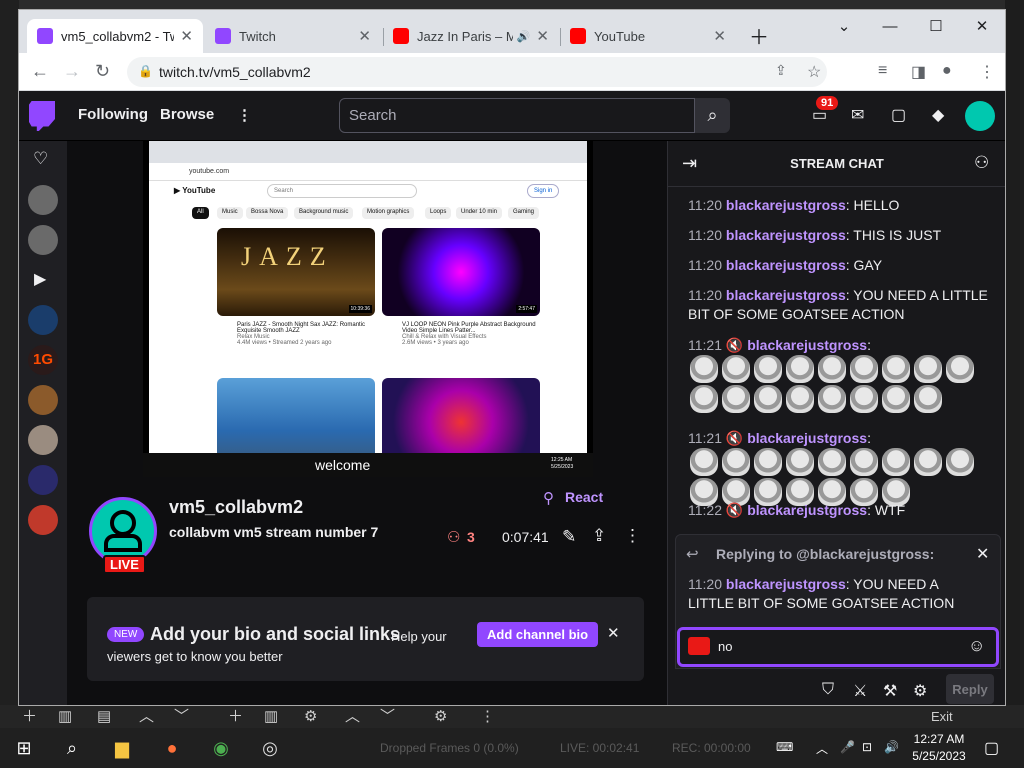 The height and width of the screenshot is (768, 1024). What do you see at coordinates (838, 647) in the screenshot?
I see `chat-input: no ☺` at bounding box center [838, 647].